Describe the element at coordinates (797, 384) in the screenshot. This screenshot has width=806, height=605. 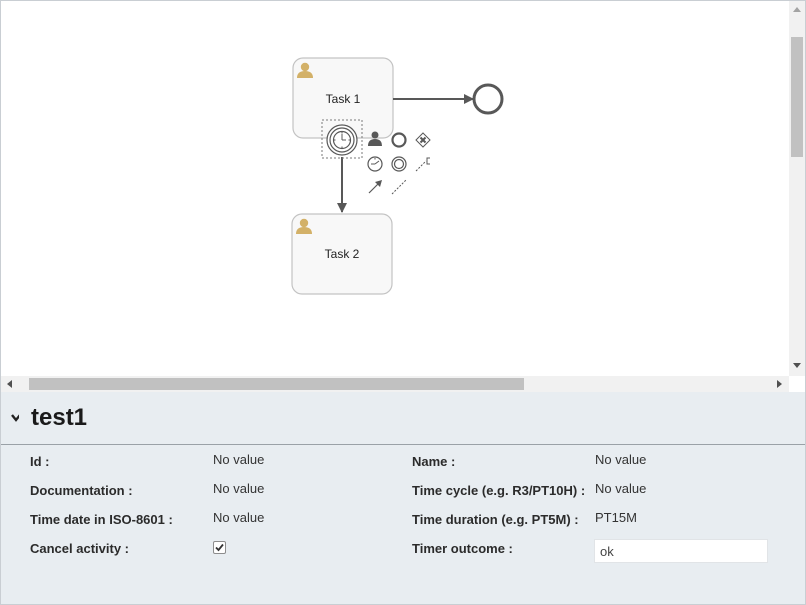
I see `scrollbar-corner` at that location.